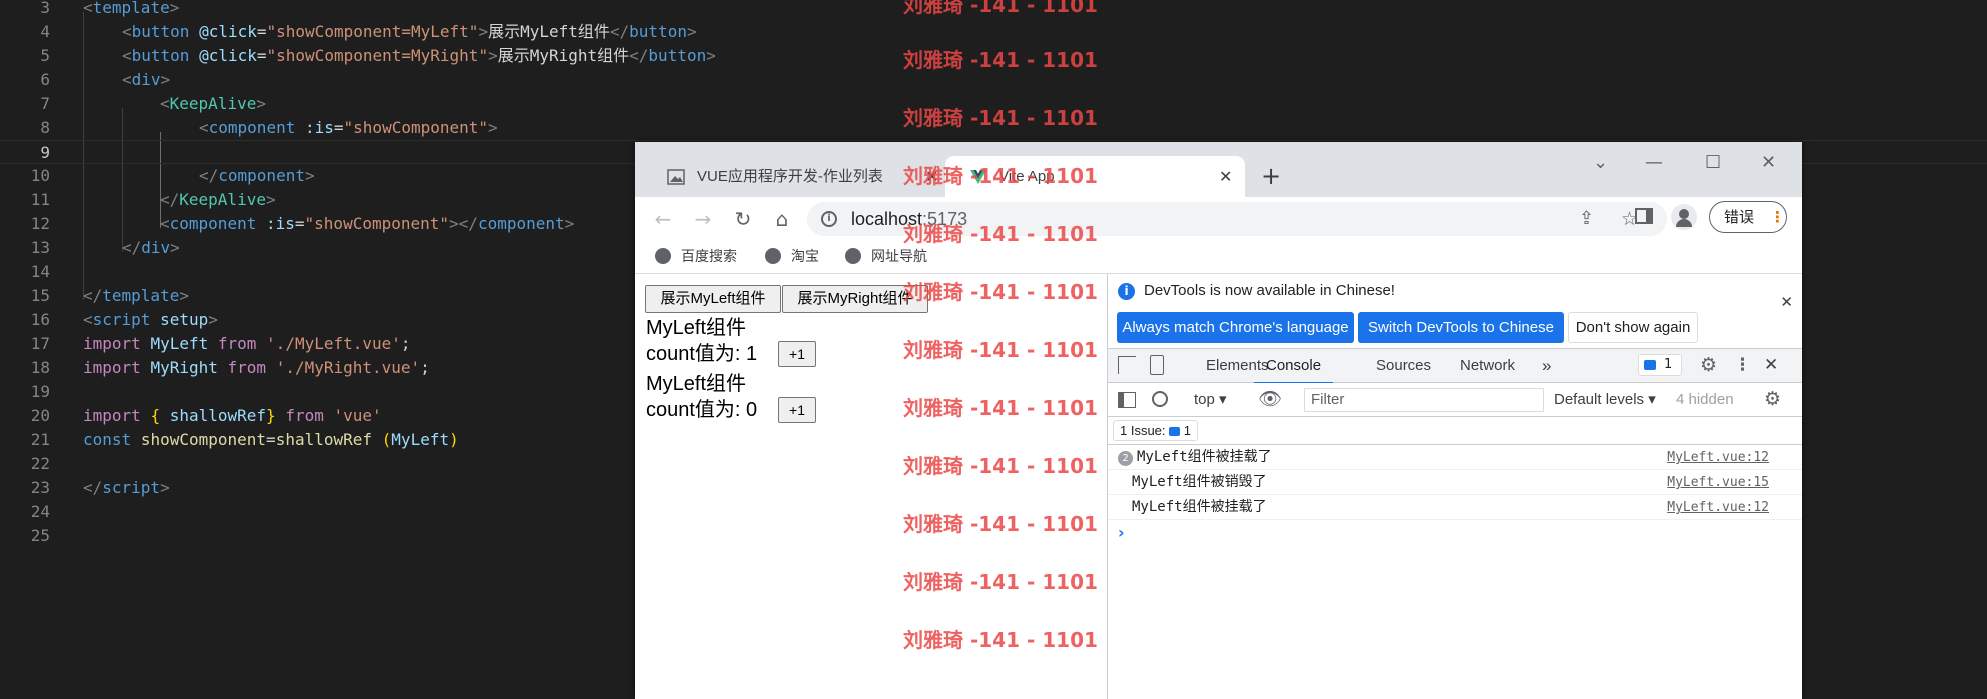  What do you see at coordinates (1600, 163) in the screenshot?
I see `tab-search-chevron-icon: ⌄` at bounding box center [1600, 163].